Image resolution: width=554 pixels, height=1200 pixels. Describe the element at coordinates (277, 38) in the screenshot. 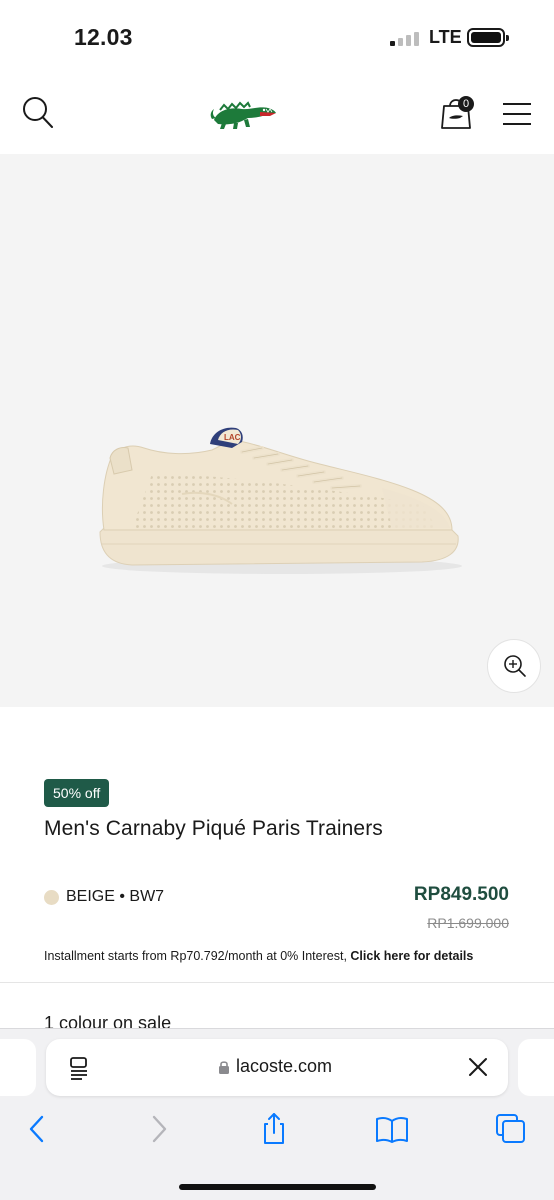

I see `status-bar: 12.03 LTE` at that location.